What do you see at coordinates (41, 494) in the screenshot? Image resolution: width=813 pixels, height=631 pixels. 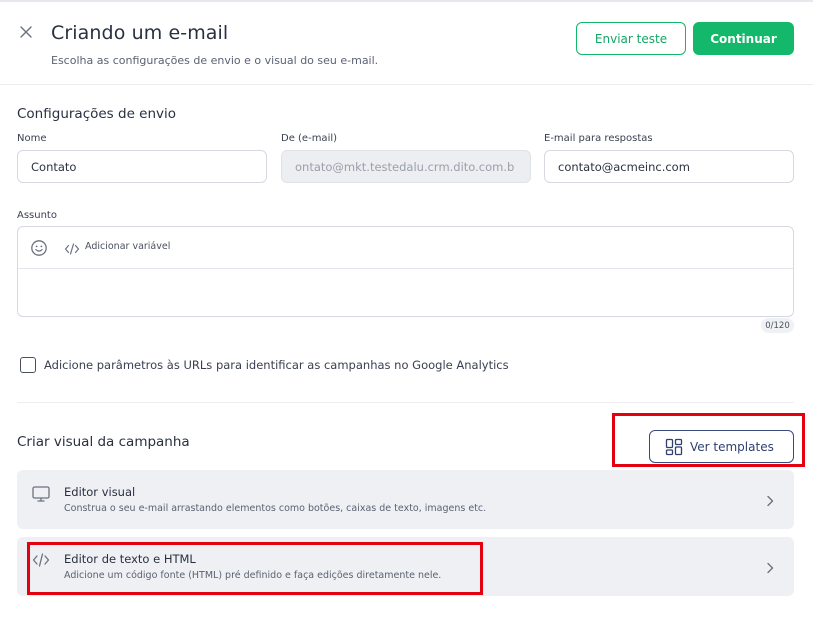 I see `monitor-icon` at bounding box center [41, 494].